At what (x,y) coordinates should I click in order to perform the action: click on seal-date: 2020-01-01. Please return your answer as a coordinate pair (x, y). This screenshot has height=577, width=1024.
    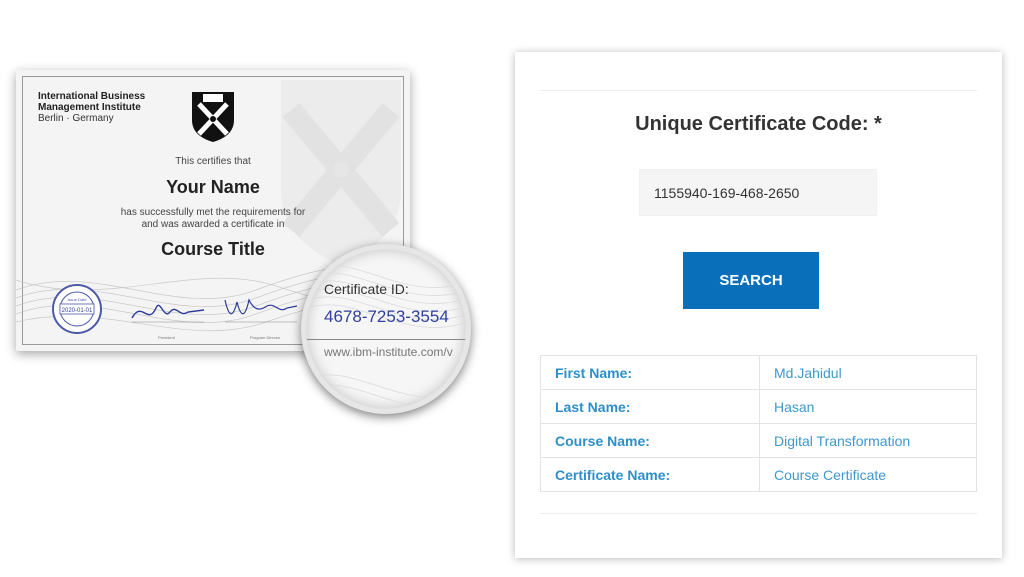
    Looking at the image, I should click on (77, 311).